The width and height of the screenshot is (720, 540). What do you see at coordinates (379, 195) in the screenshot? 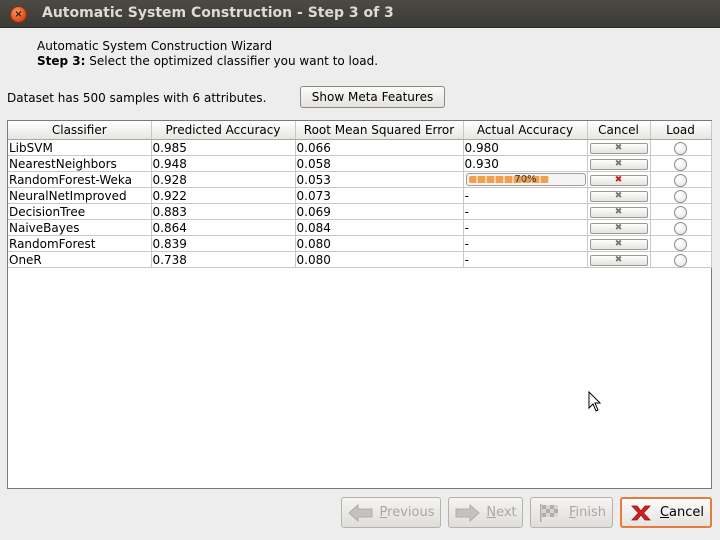
I see `rmse-value: 0.073` at bounding box center [379, 195].